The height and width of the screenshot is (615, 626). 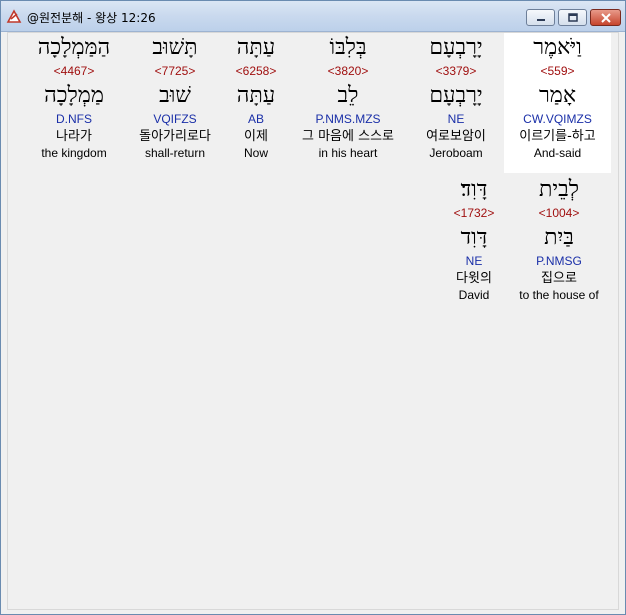 What do you see at coordinates (74, 136) in the screenshot?
I see `korean-gloss: 나라가` at bounding box center [74, 136].